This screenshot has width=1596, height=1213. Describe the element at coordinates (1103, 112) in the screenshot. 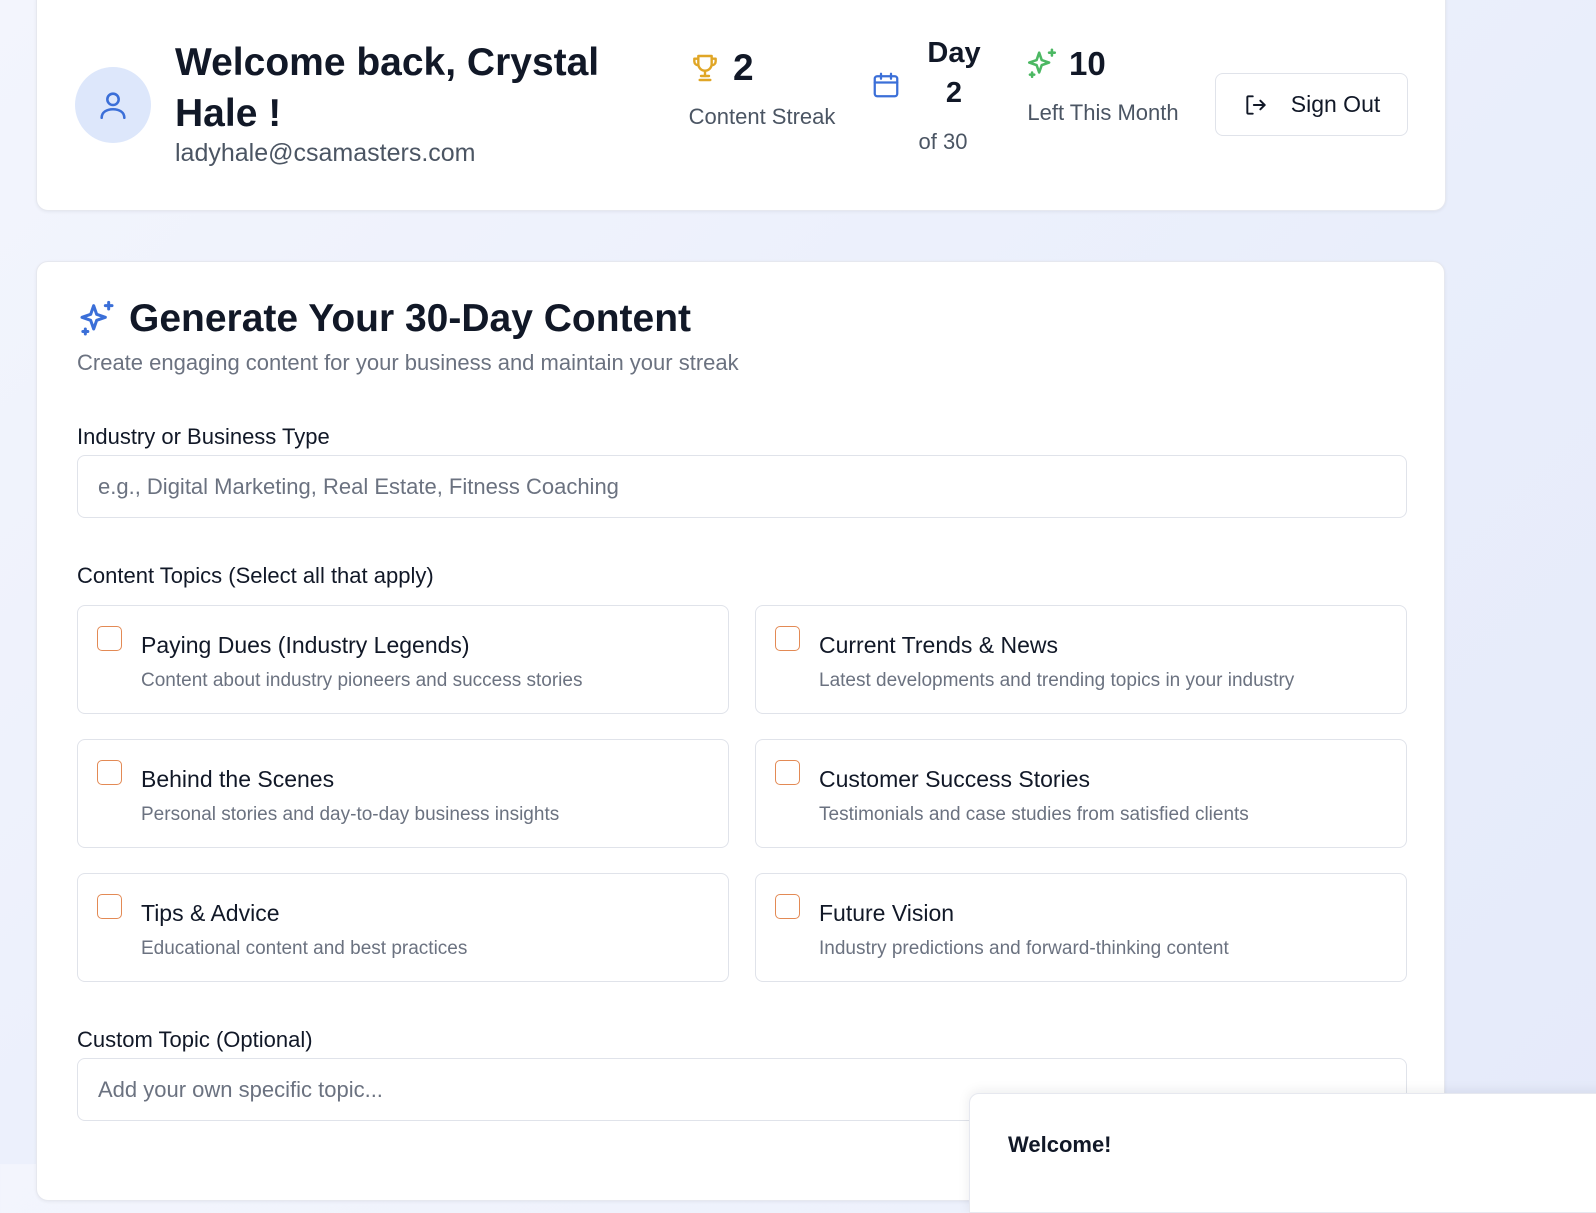

I see `left-label: Left This Month` at that location.